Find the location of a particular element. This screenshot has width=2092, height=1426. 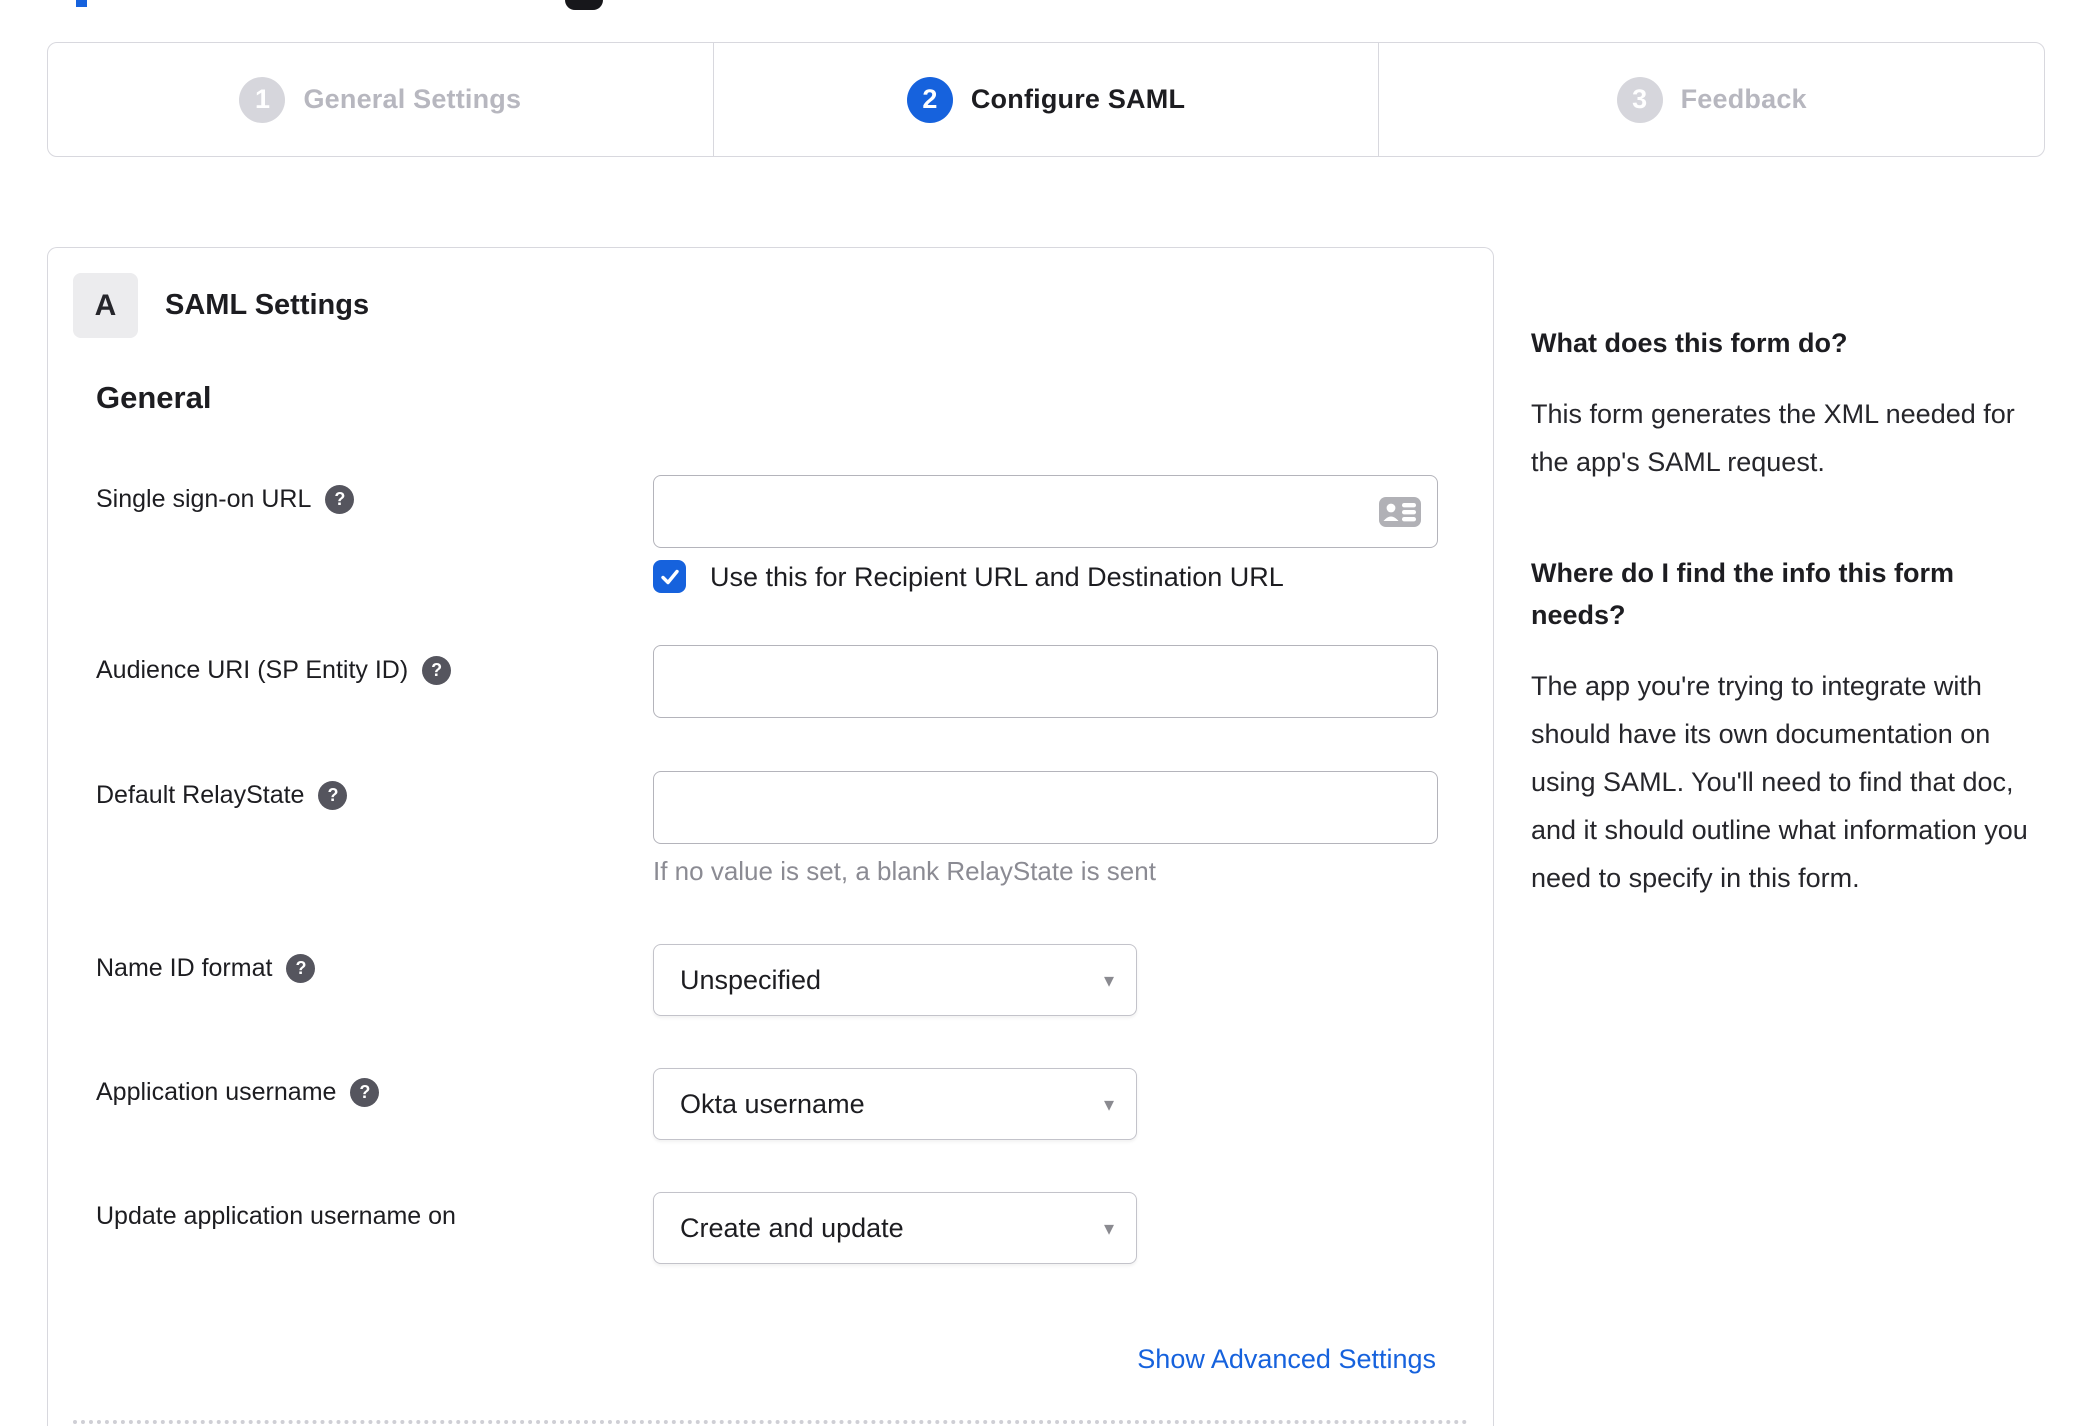

update-username-label-text: Update application username on is located at coordinates (276, 1216).